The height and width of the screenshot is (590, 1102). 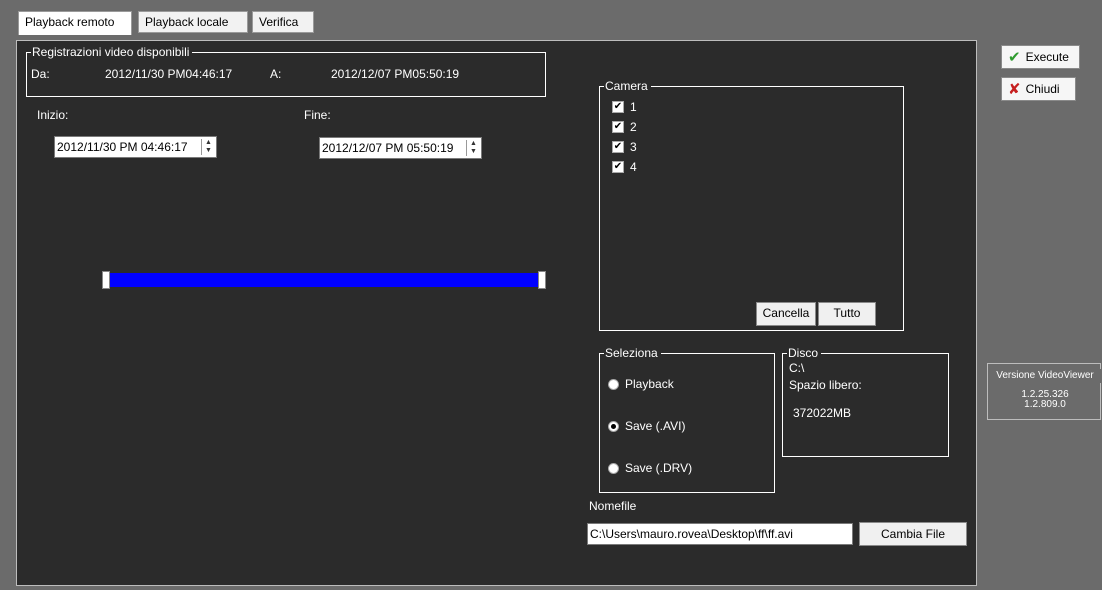 What do you see at coordinates (276, 74) in the screenshot?
I see `to-label: A:` at bounding box center [276, 74].